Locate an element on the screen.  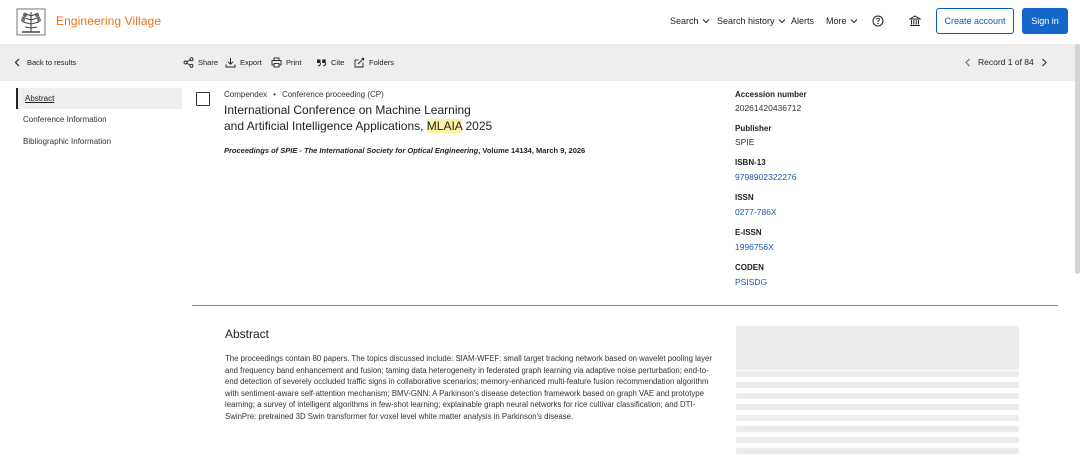
accession-number-label: Accession number is located at coordinates (771, 94).